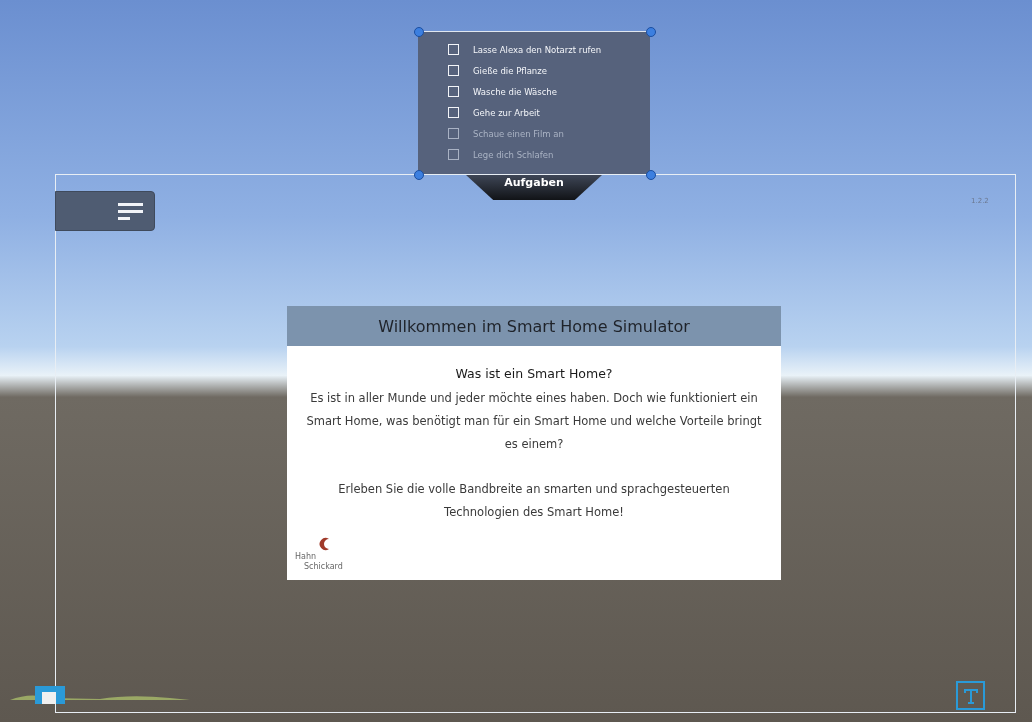 Image resolution: width=1032 pixels, height=722 pixels. I want to click on welcome-heading: Was ist ein Smart Home?, so click(534, 373).